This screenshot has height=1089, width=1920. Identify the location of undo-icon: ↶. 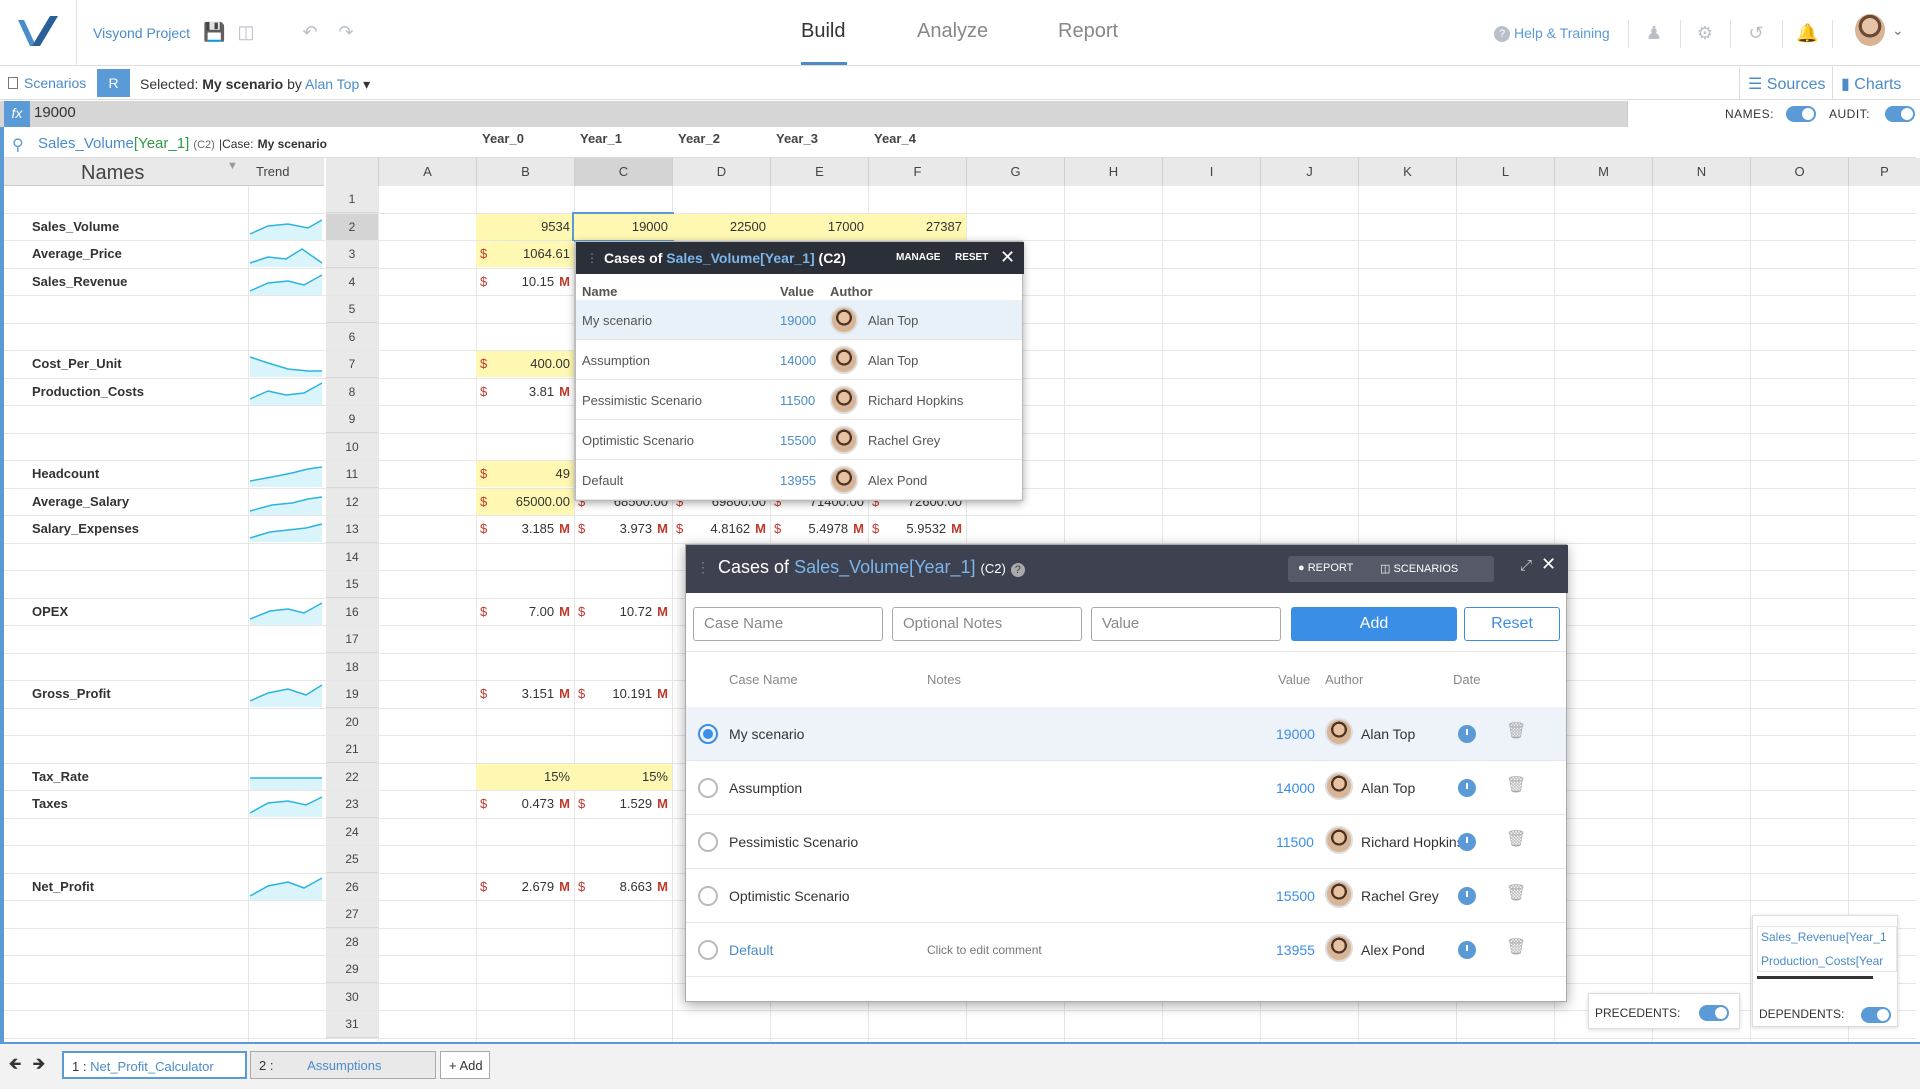
(310, 32).